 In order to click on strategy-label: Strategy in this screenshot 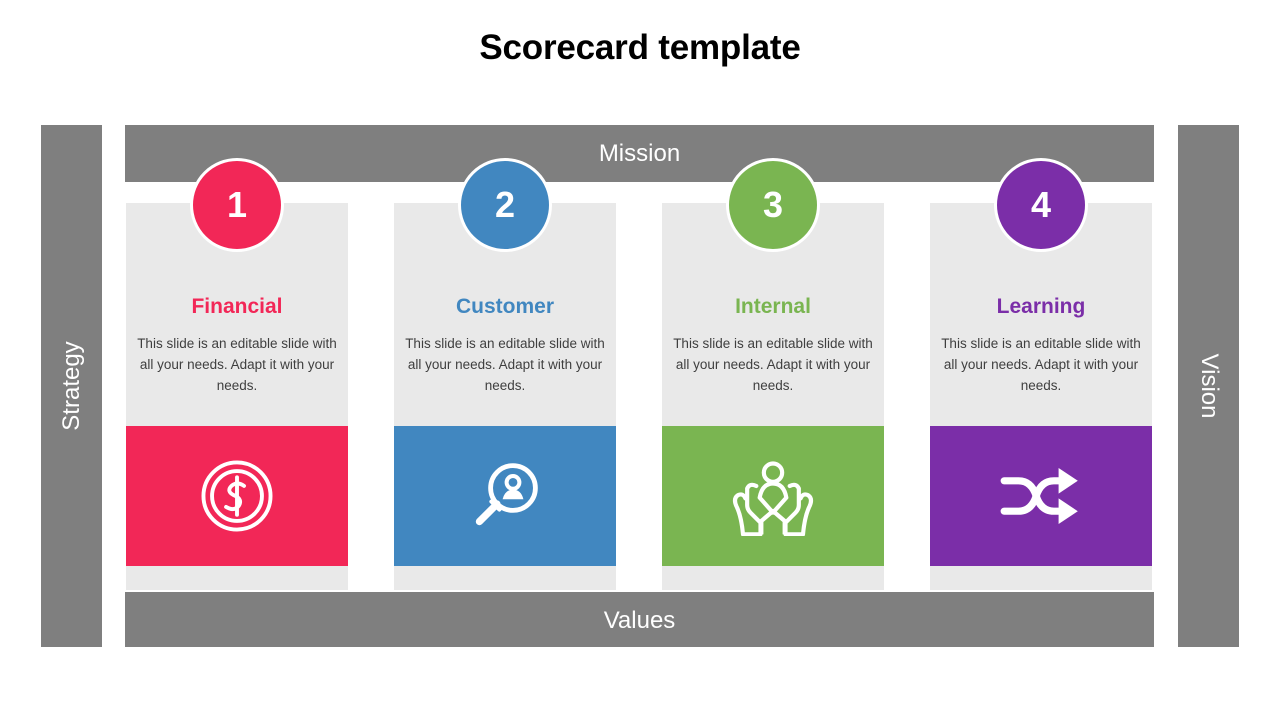, I will do `click(71, 386)`.